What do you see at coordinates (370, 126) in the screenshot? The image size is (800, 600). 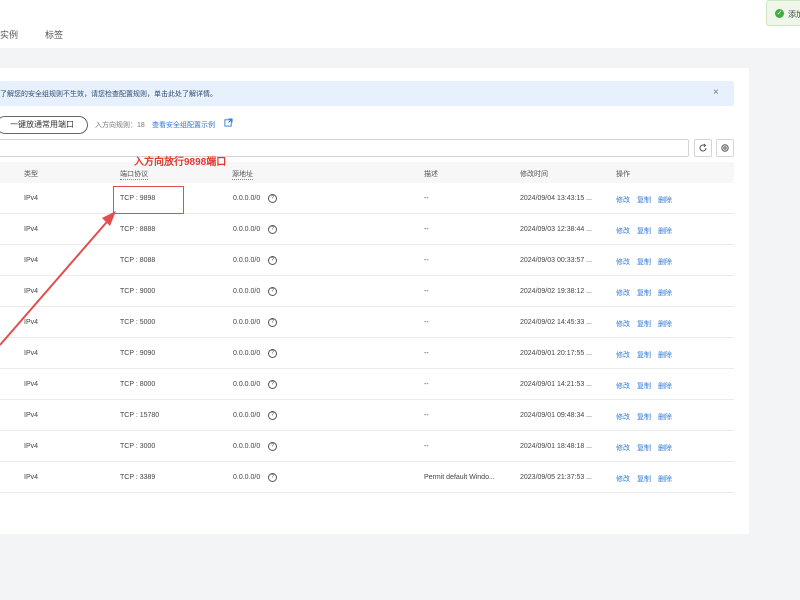 I see `rule-actions-bar: 一键放通常用端口 入方向规则：18 查看安全组配置示例` at bounding box center [370, 126].